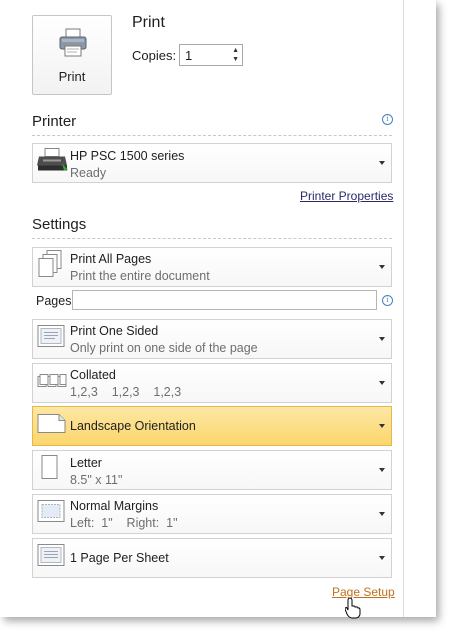 The image size is (452, 635). I want to click on collated-icon, so click(52, 383).